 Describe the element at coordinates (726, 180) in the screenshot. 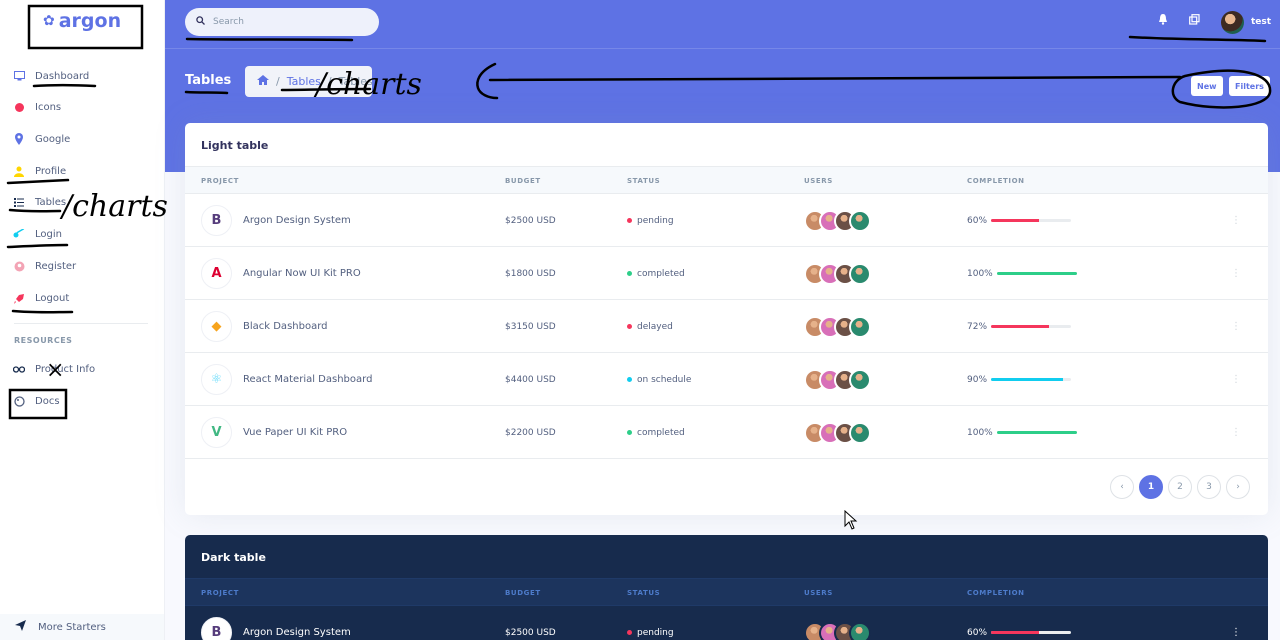

I see `table-header: PROJECT BUDGET STATUS USERS COMPLETION` at that location.